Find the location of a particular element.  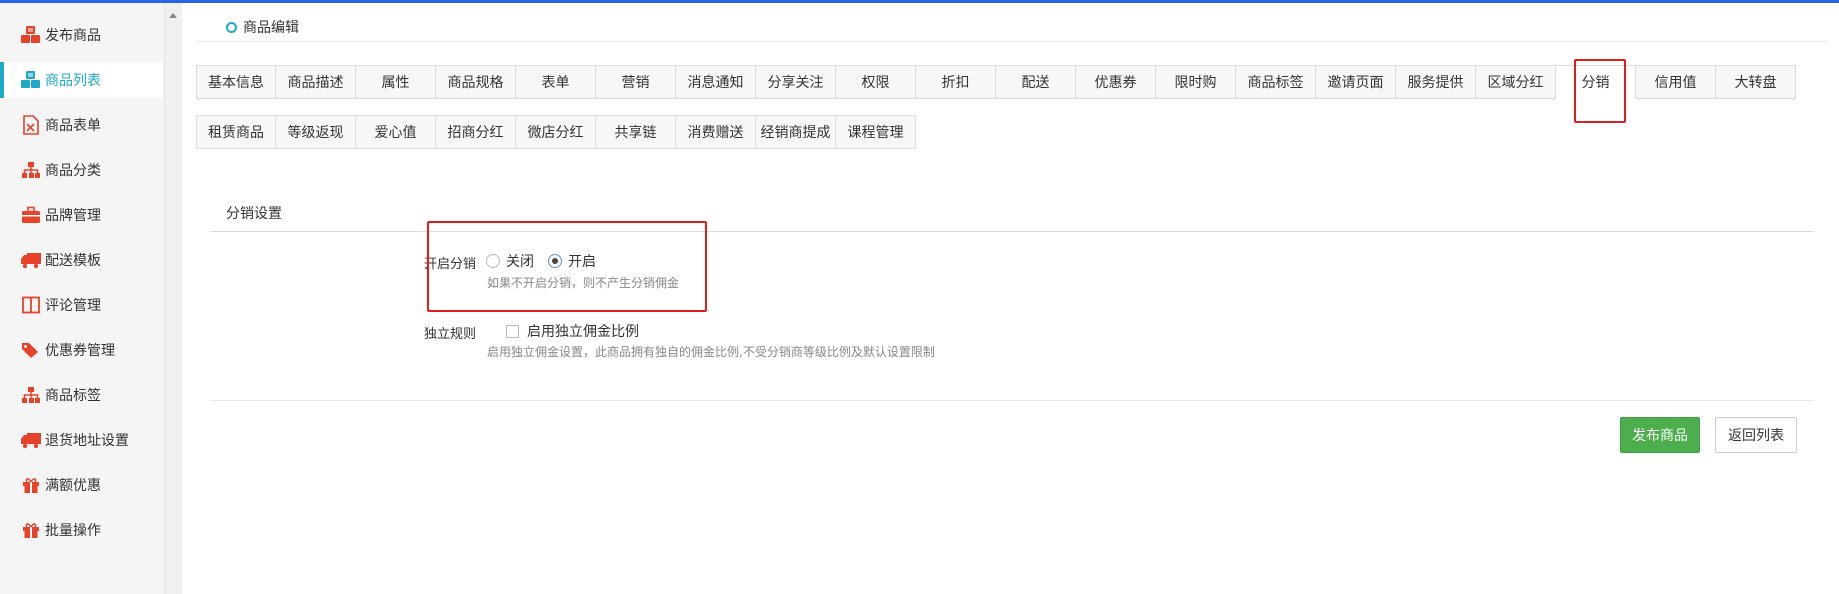

sidebar-item-comments: 评论管理 is located at coordinates (81, 305).